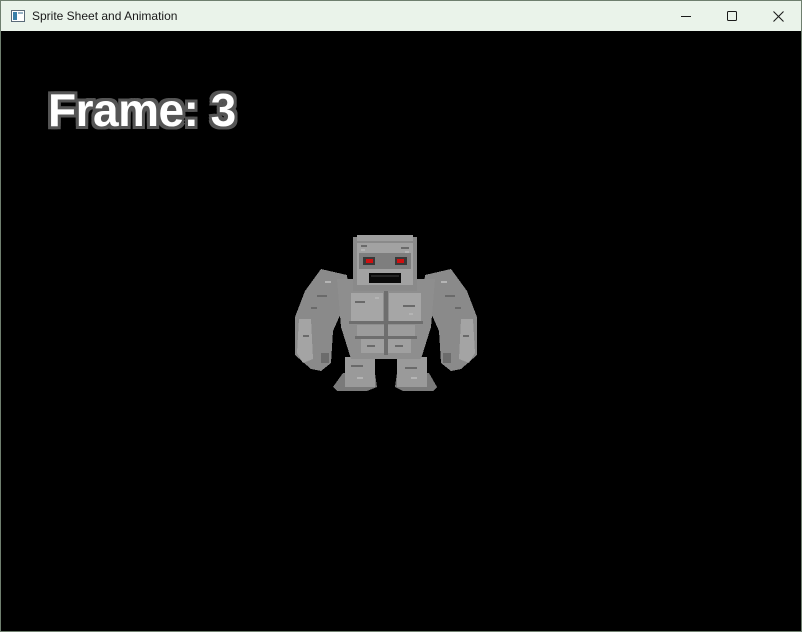  What do you see at coordinates (401, 16) in the screenshot?
I see `title-bar: Sprite Sheet and Animation` at bounding box center [401, 16].